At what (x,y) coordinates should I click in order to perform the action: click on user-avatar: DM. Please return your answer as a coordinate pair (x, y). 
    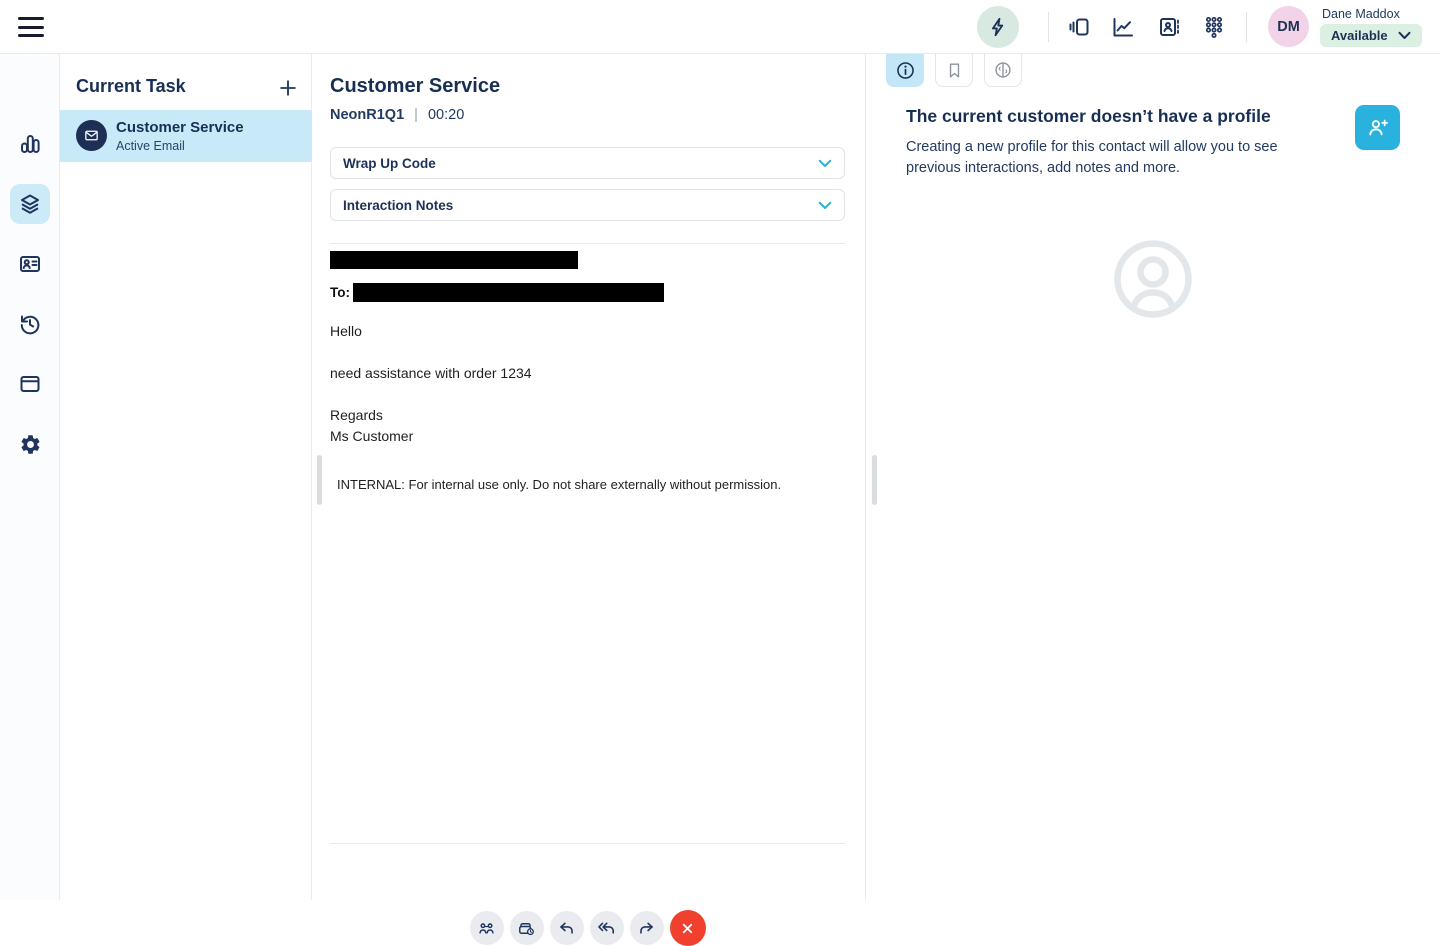
    Looking at the image, I should click on (1288, 26).